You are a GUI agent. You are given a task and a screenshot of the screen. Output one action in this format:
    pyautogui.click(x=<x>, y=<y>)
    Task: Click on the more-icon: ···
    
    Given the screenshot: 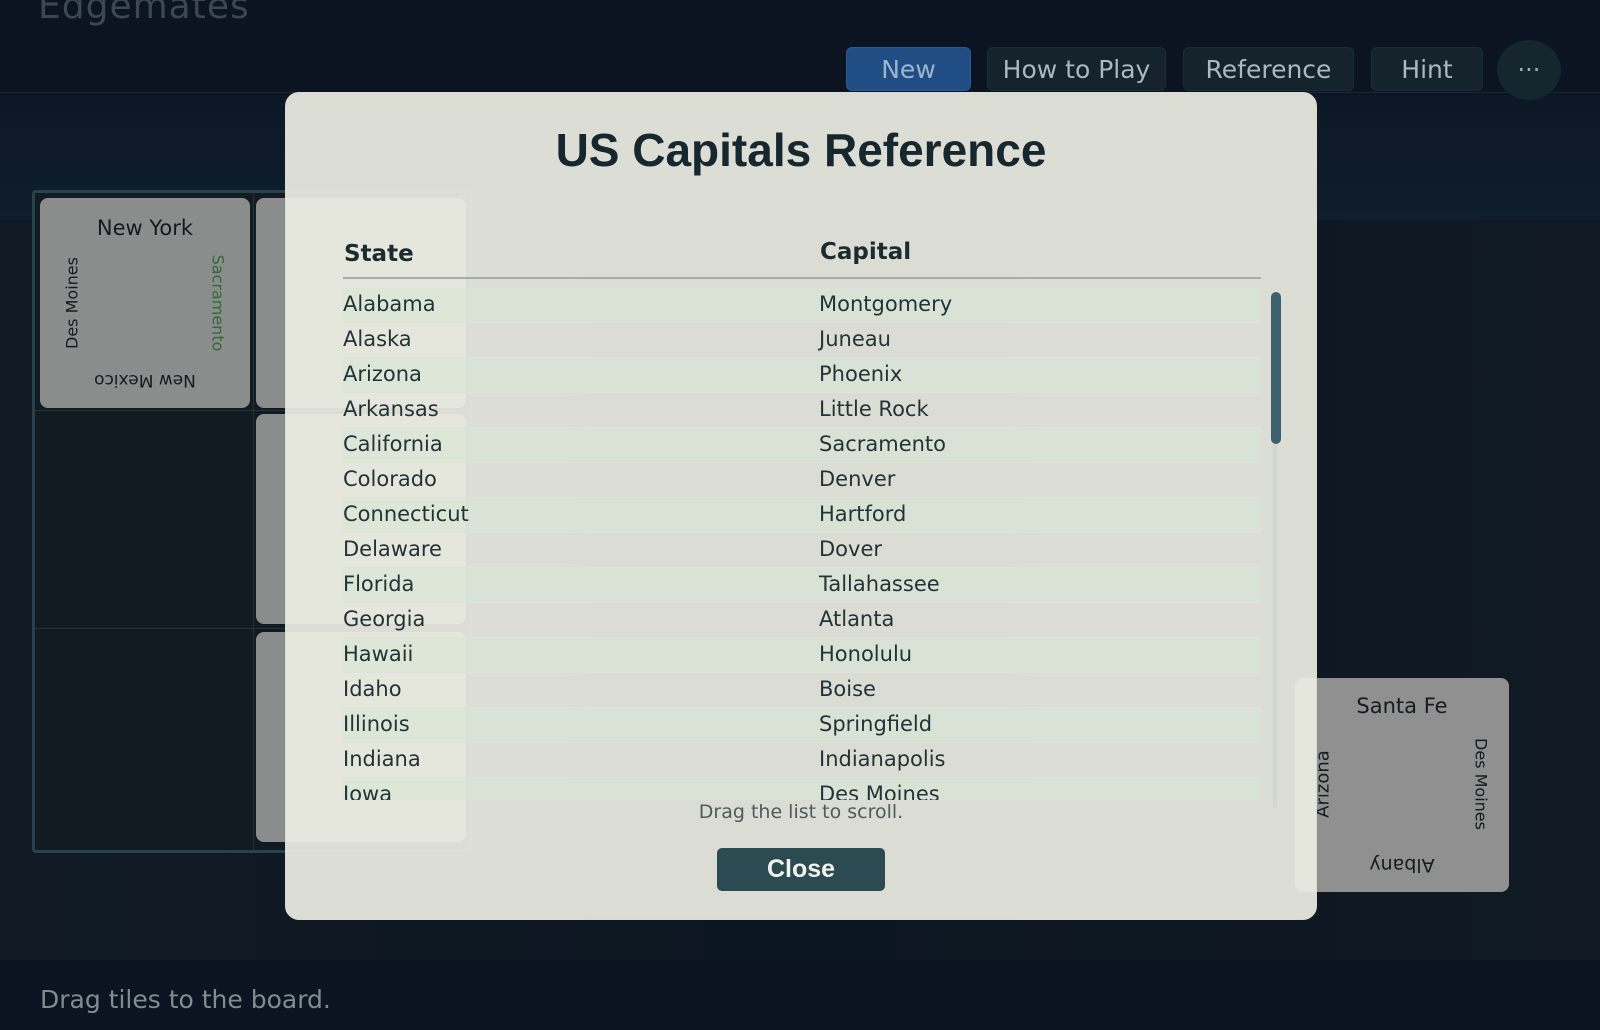 What is the action you would take?
    pyautogui.click(x=1529, y=70)
    